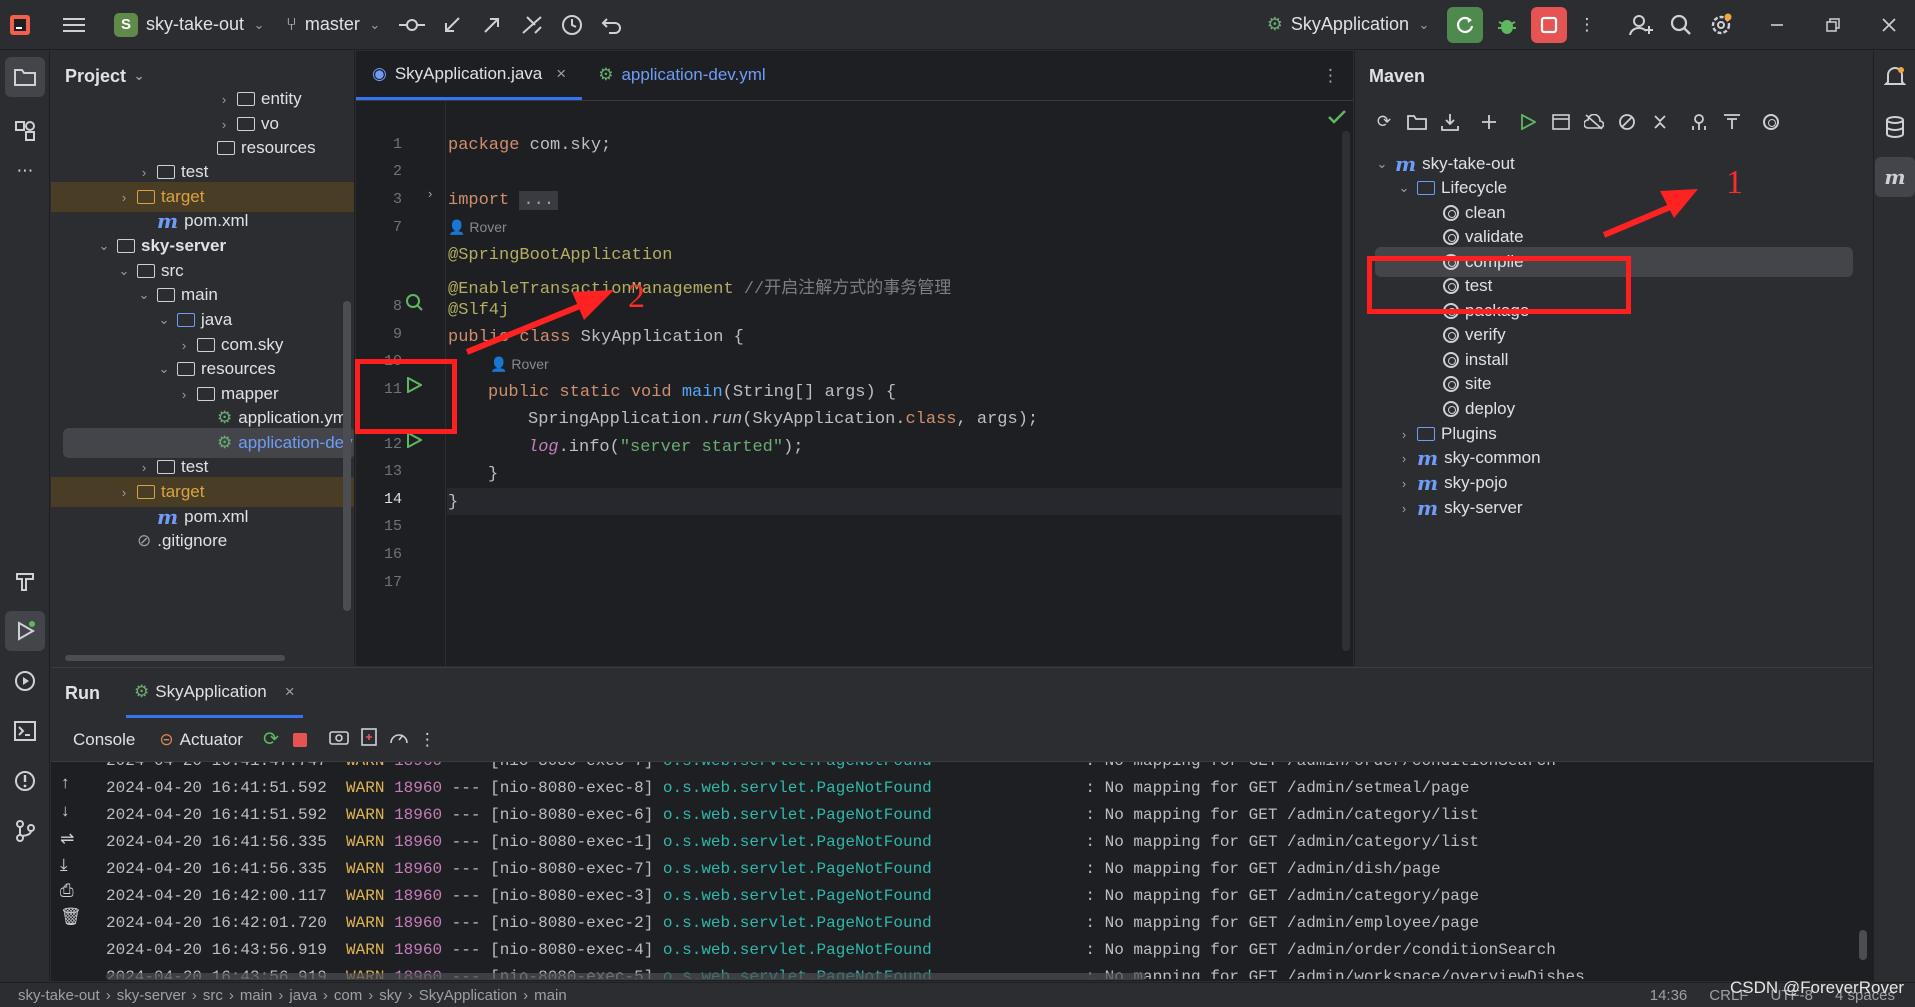  What do you see at coordinates (492, 25) in the screenshot?
I see `push-icon` at bounding box center [492, 25].